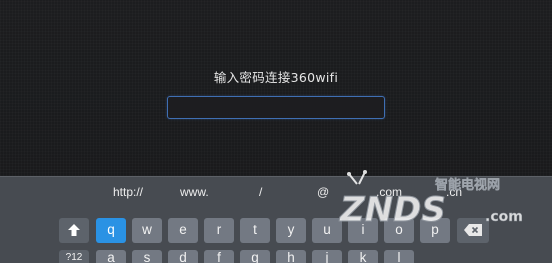 This screenshot has width=552, height=263. Describe the element at coordinates (219, 230) in the screenshot. I see `key-r: r` at that location.